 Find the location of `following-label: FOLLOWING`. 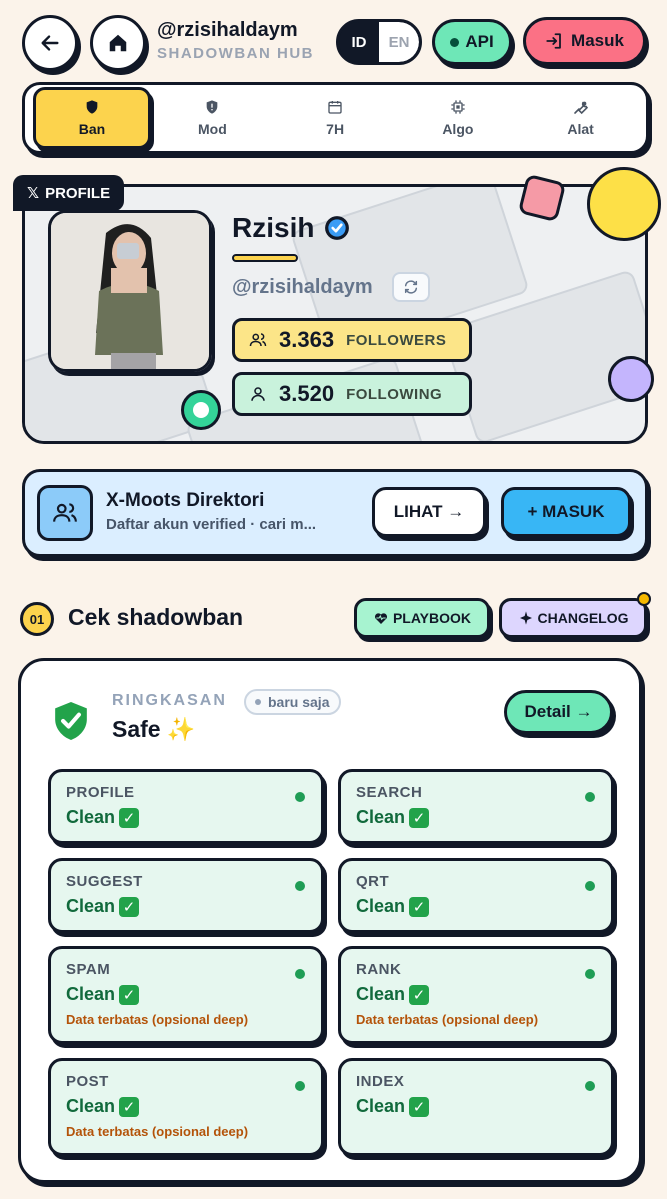

following-label: FOLLOWING is located at coordinates (394, 394).